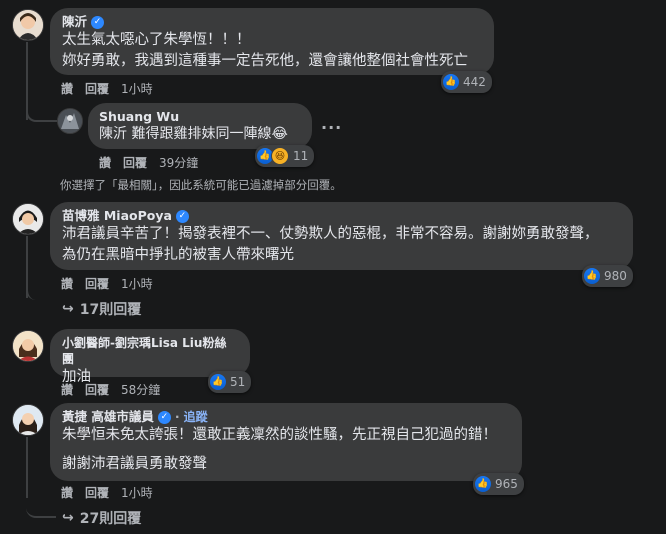 The height and width of the screenshot is (534, 666). I want to click on reaction-summary: 👍 51, so click(230, 382).